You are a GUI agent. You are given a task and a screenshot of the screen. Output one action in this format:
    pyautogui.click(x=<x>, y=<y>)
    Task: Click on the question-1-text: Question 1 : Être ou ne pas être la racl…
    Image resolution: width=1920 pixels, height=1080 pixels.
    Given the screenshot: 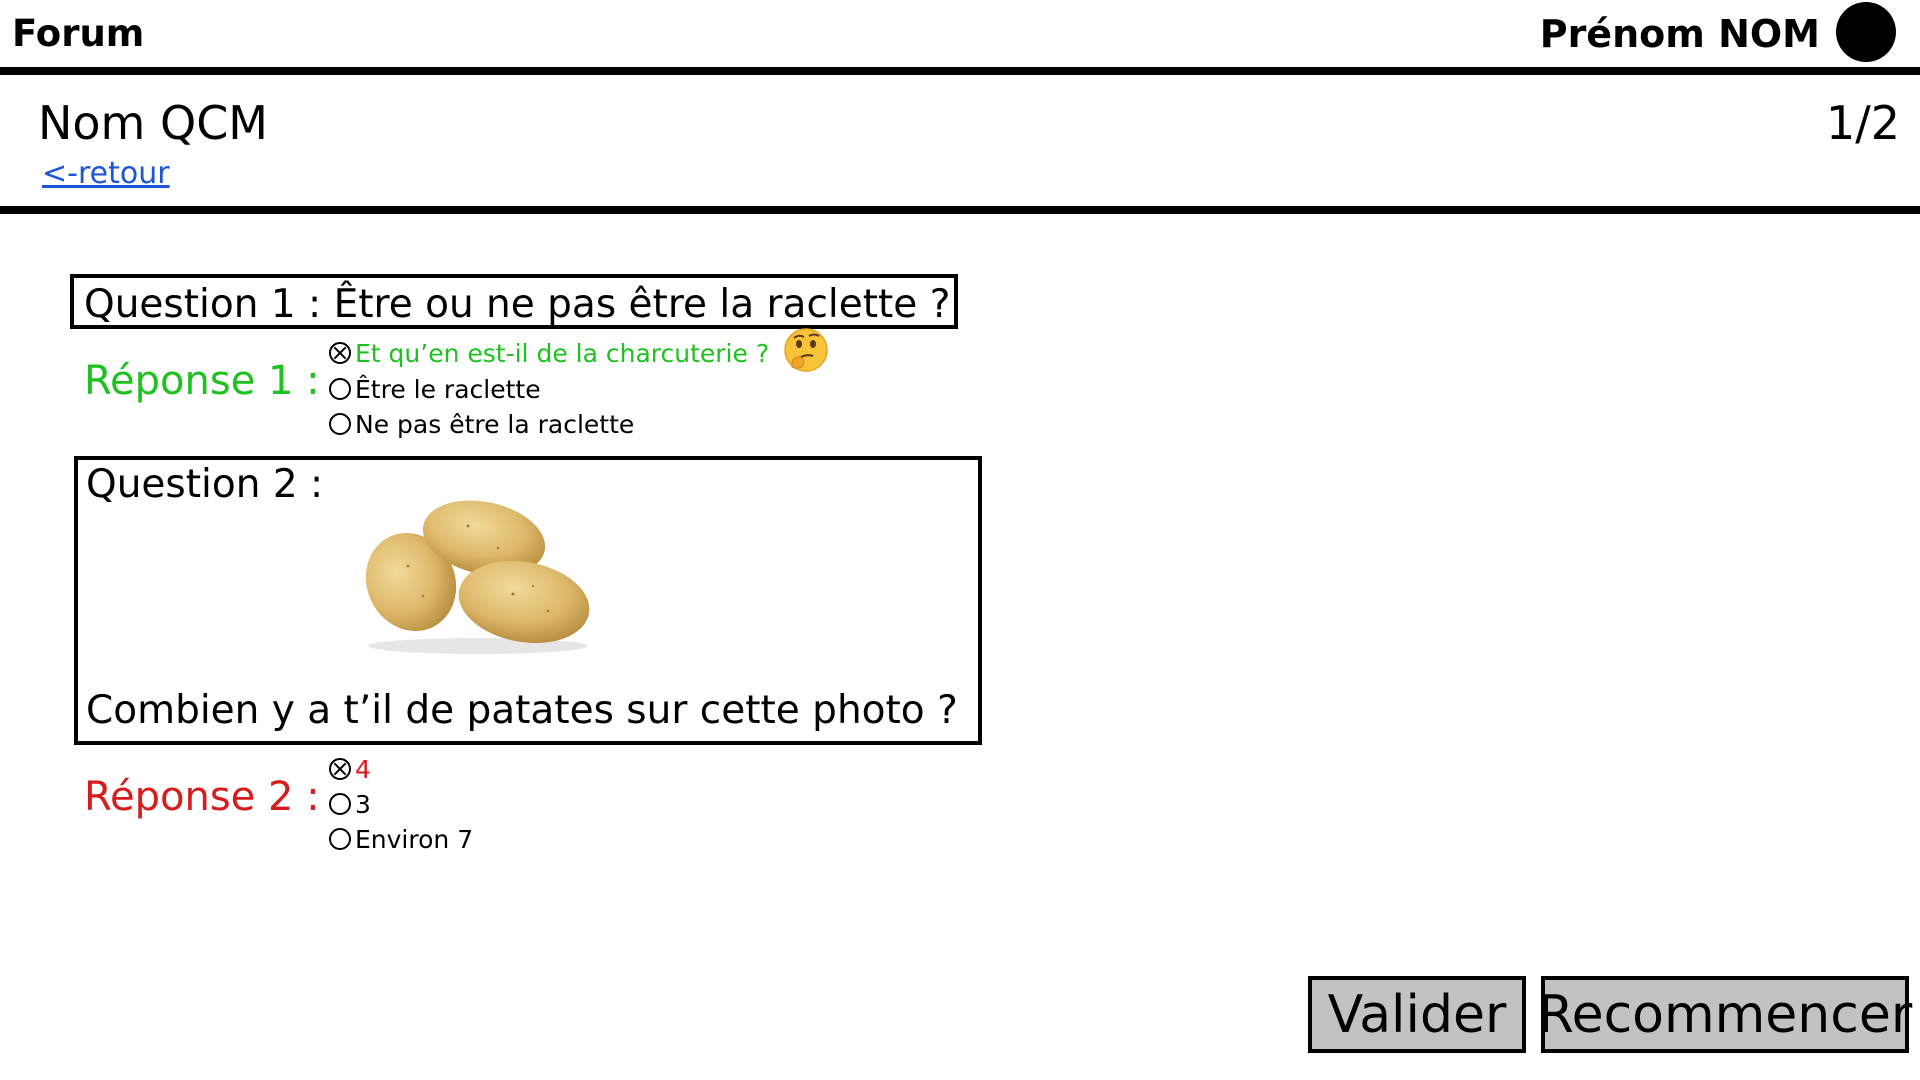 What is the action you would take?
    pyautogui.click(x=517, y=304)
    